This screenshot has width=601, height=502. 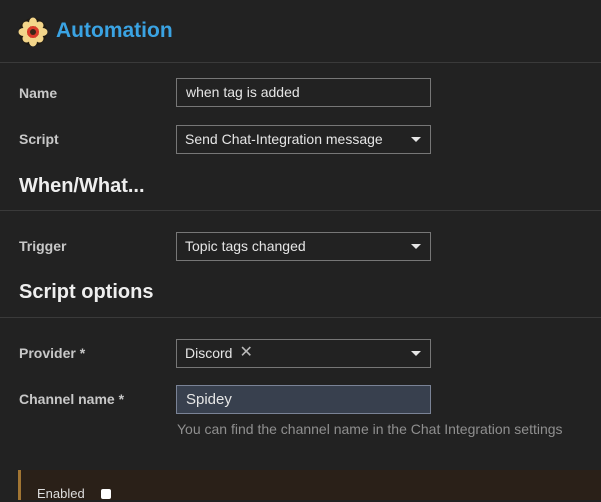 What do you see at coordinates (309, 485) in the screenshot?
I see `enabled-panel: Enabled` at bounding box center [309, 485].